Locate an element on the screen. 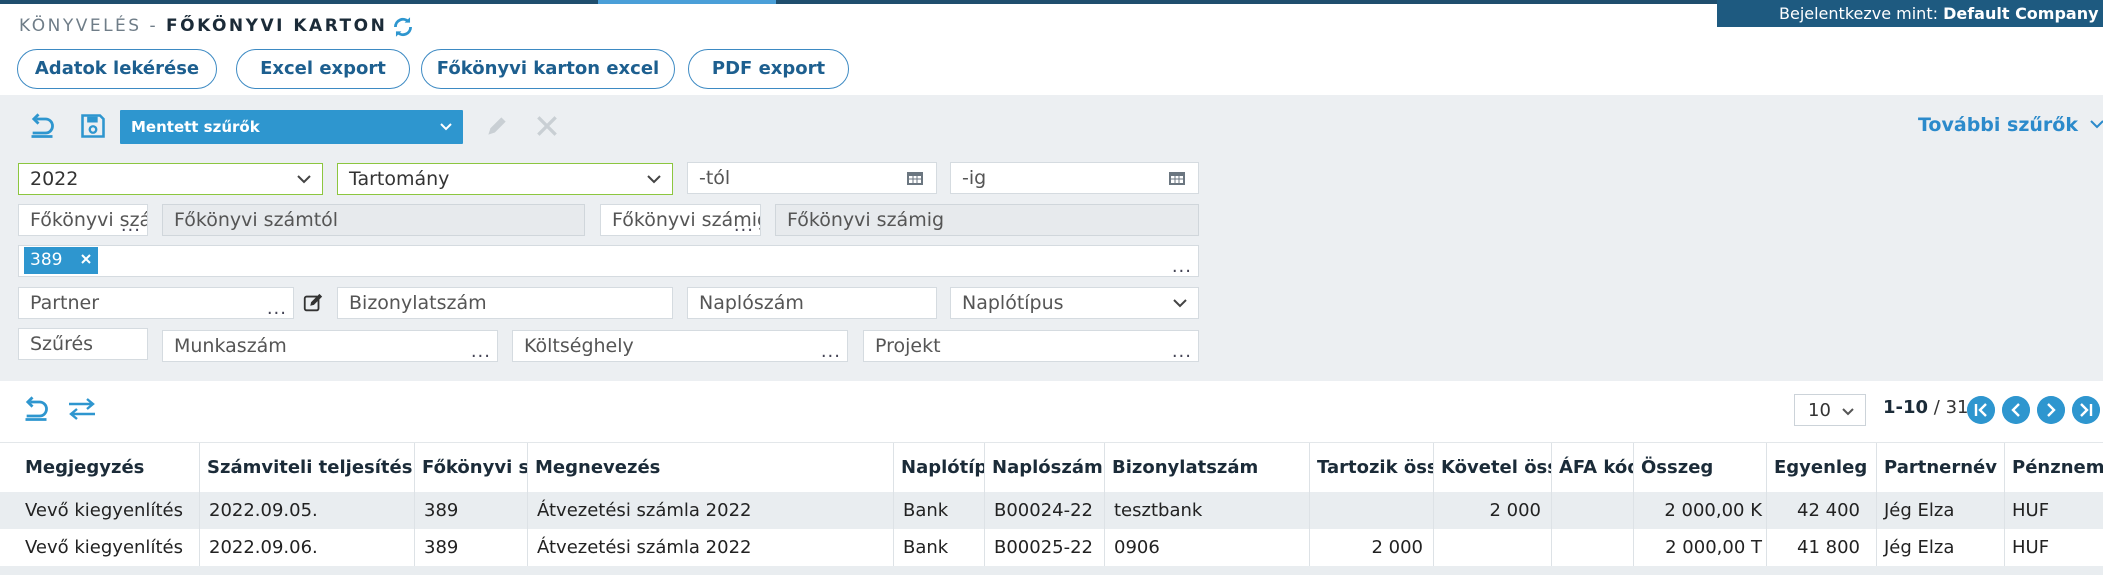 The height and width of the screenshot is (575, 2103). fetch-data-button: Adatok lekérése is located at coordinates (117, 69).